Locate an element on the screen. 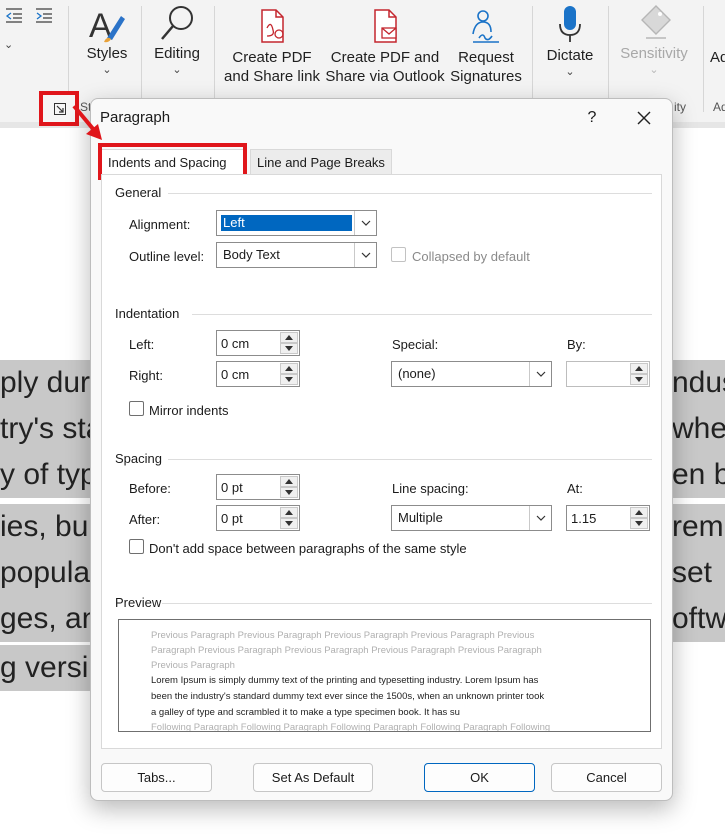 This screenshot has width=725, height=840. spacing-before-input: 0 pt is located at coordinates (258, 487).